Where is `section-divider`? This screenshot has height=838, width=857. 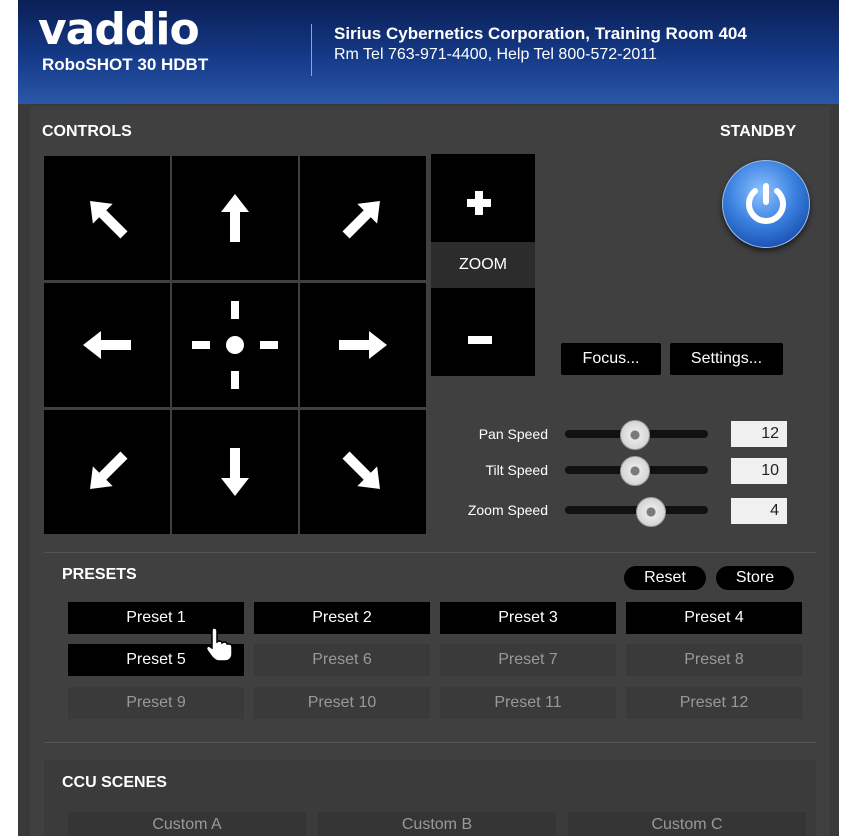
section-divider is located at coordinates (430, 552).